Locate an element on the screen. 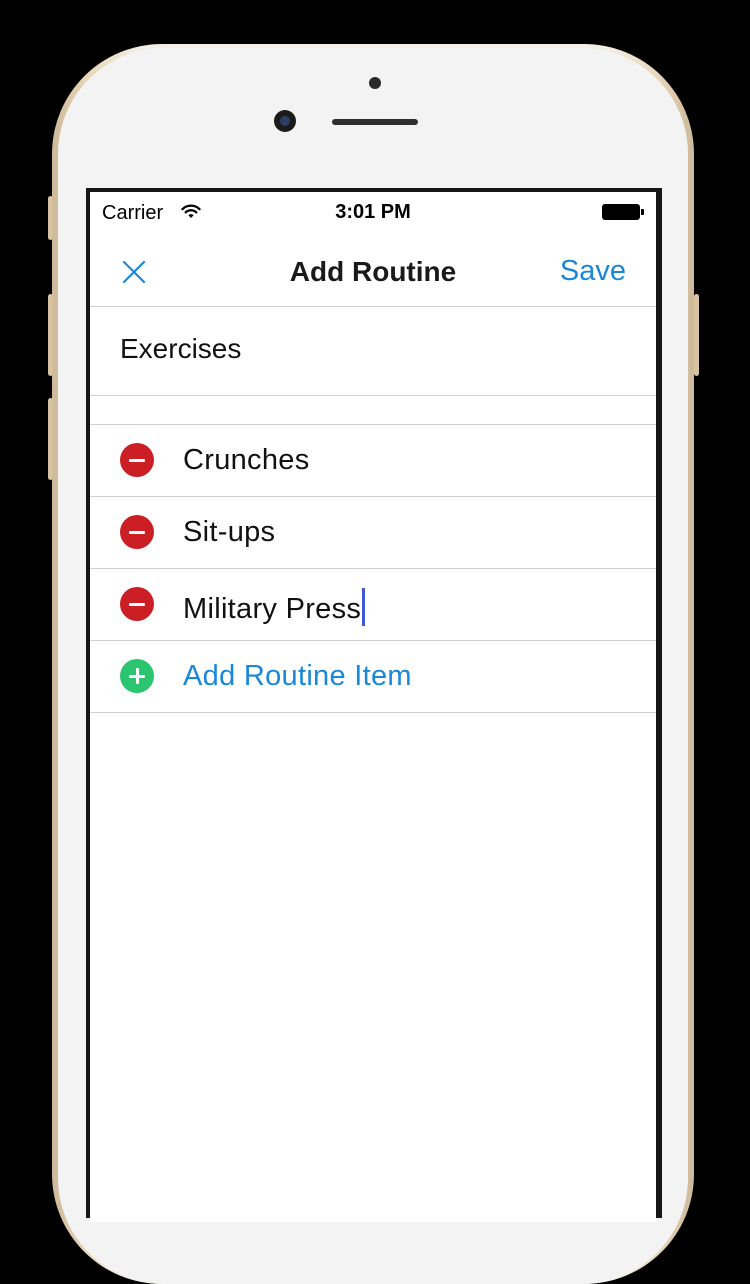  routine-name-field: Exercises is located at coordinates (373, 351).